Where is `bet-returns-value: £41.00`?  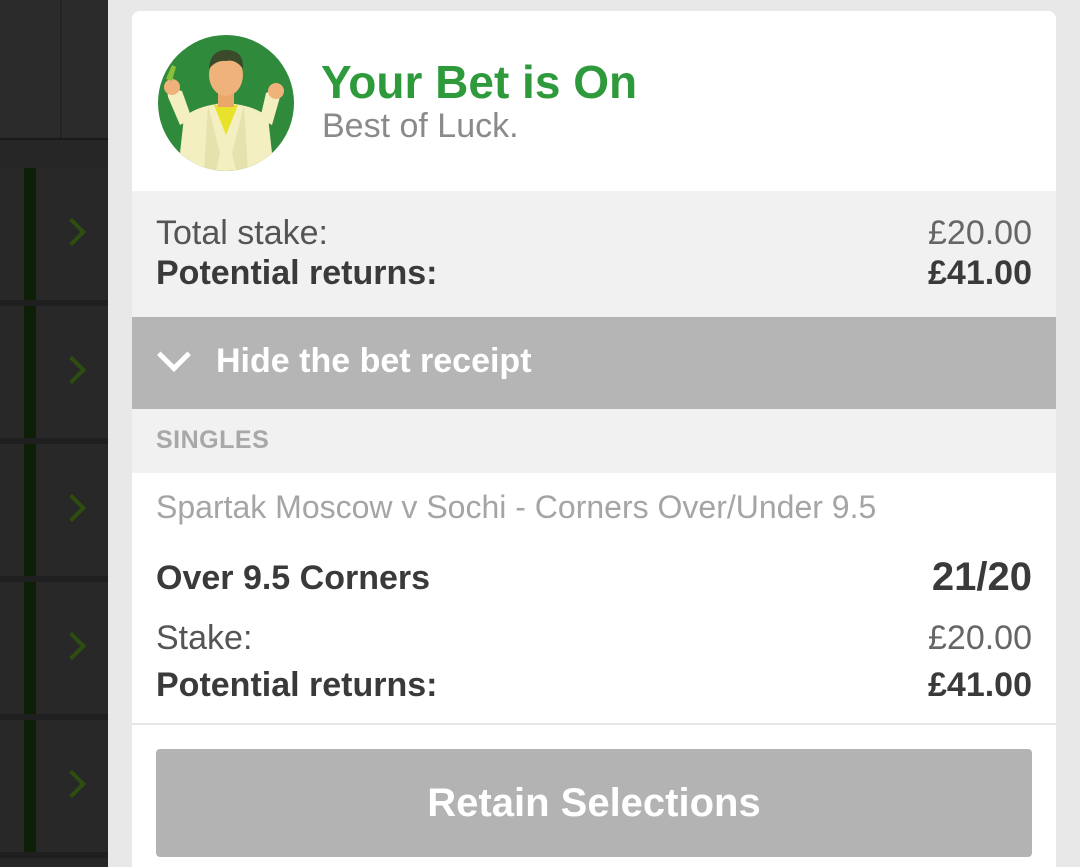 bet-returns-value: £41.00 is located at coordinates (980, 685).